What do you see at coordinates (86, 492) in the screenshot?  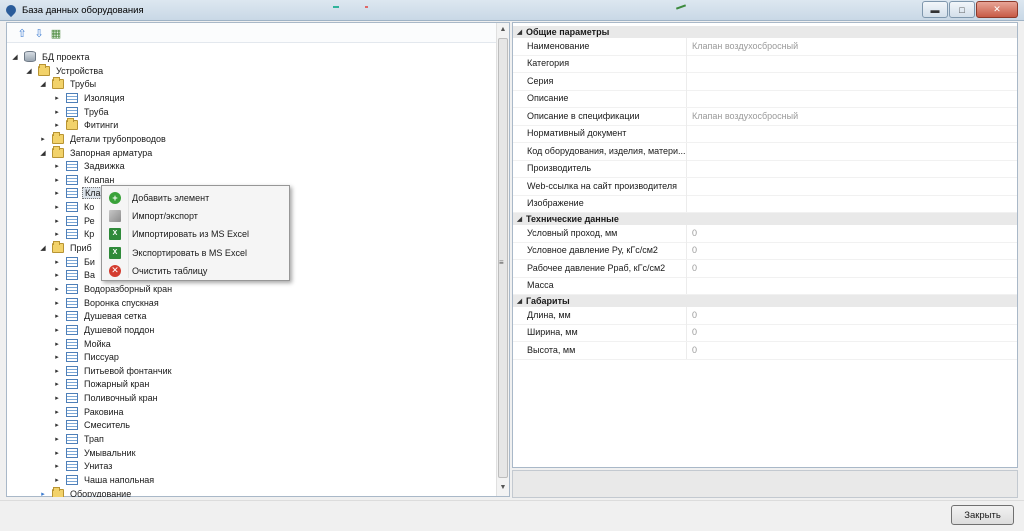 I see `tree-node: ▸ Оборудование` at bounding box center [86, 492].